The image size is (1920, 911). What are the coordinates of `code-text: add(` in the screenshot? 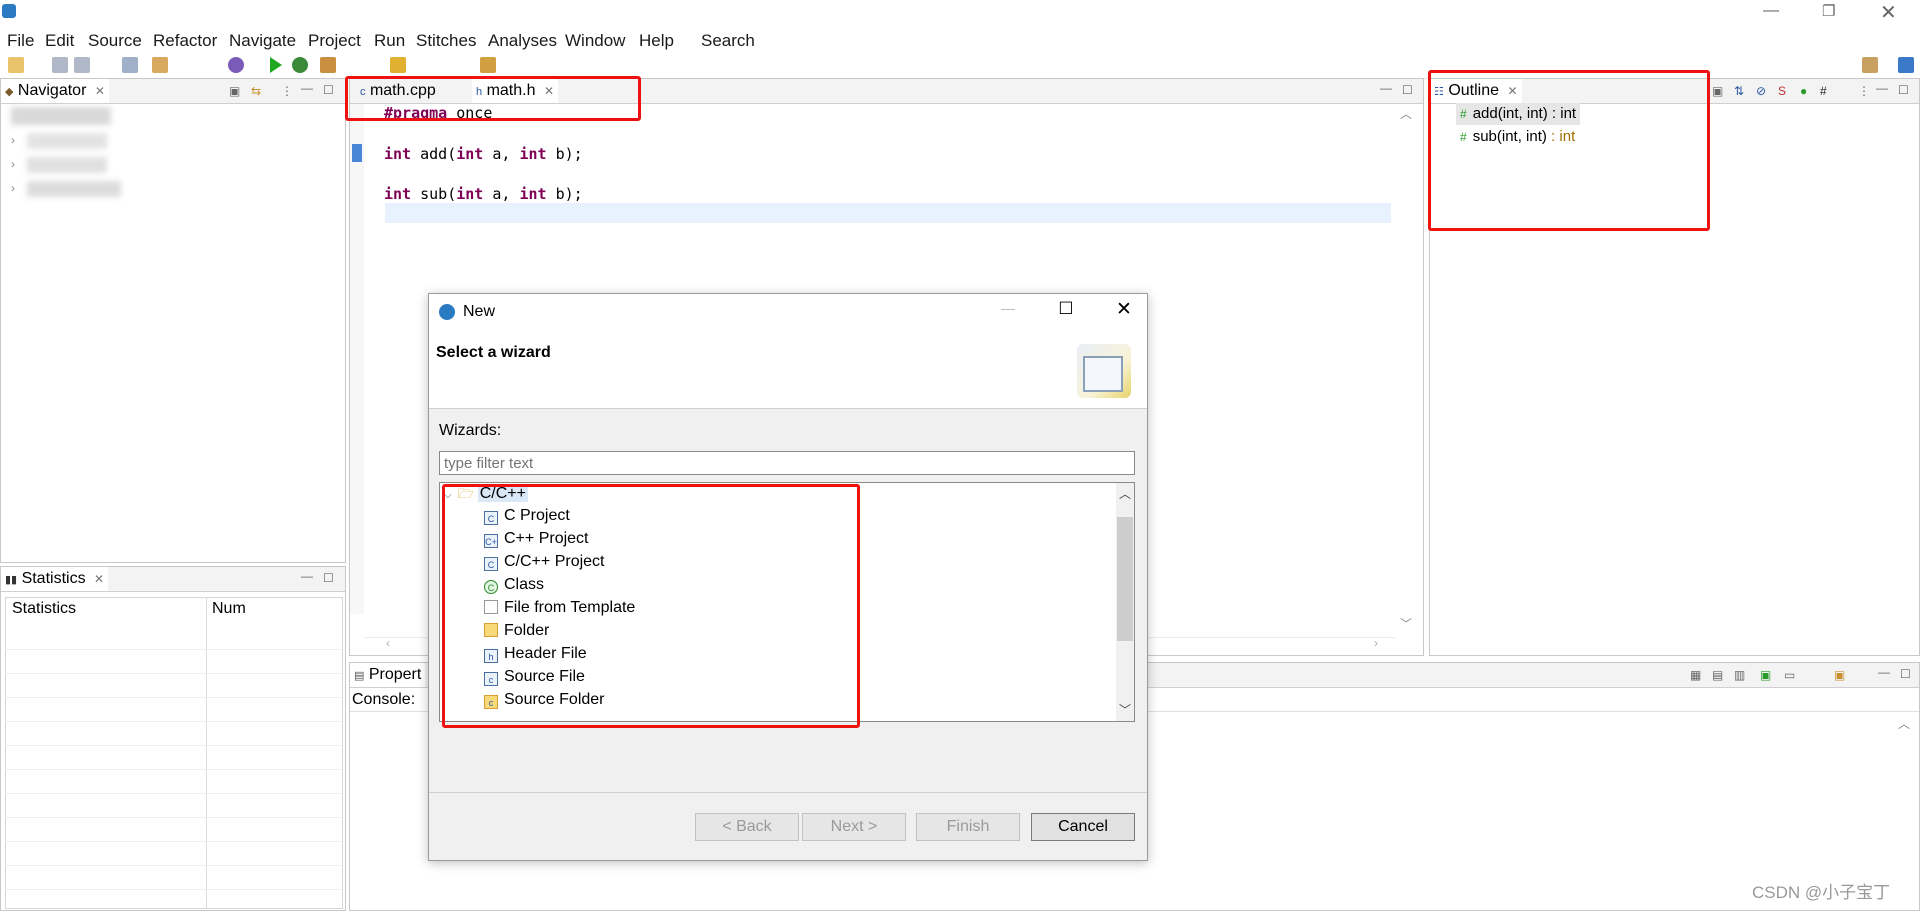 It's located at (434, 154).